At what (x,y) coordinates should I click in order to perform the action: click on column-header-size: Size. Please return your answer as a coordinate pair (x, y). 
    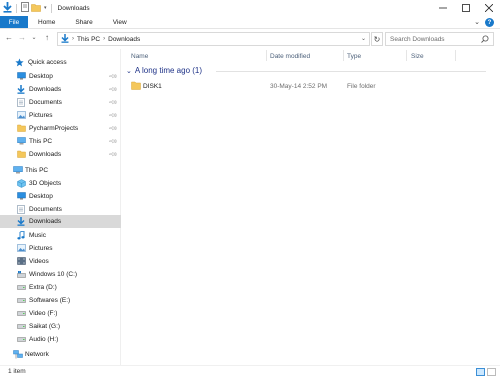
    Looking at the image, I should click on (417, 56).